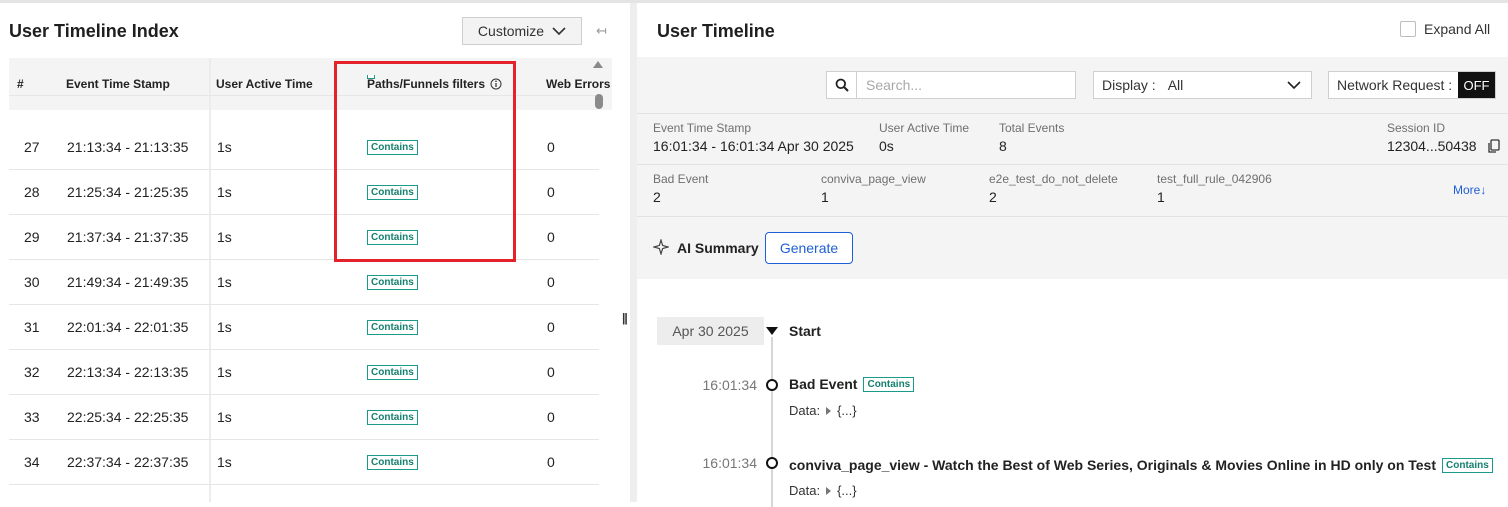 The image size is (1508, 507). I want to click on stat-value: 8, so click(1003, 146).